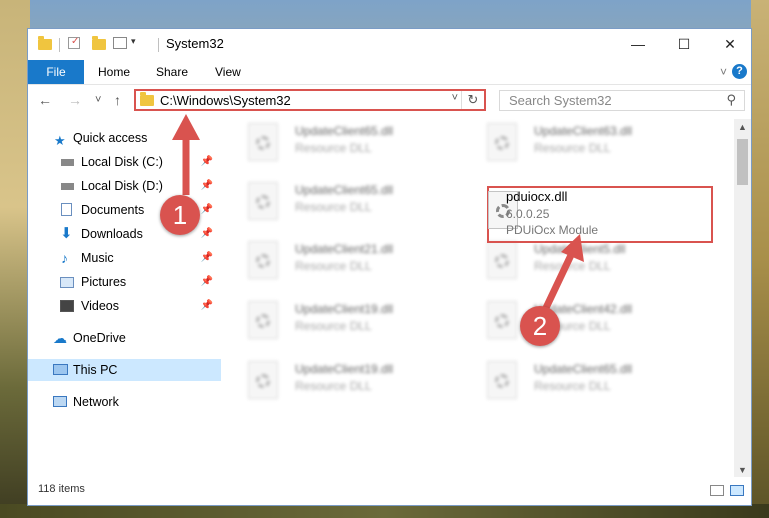 This screenshot has width=769, height=518. What do you see at coordinates (186, 127) in the screenshot?
I see `arrow-1-head` at bounding box center [186, 127].